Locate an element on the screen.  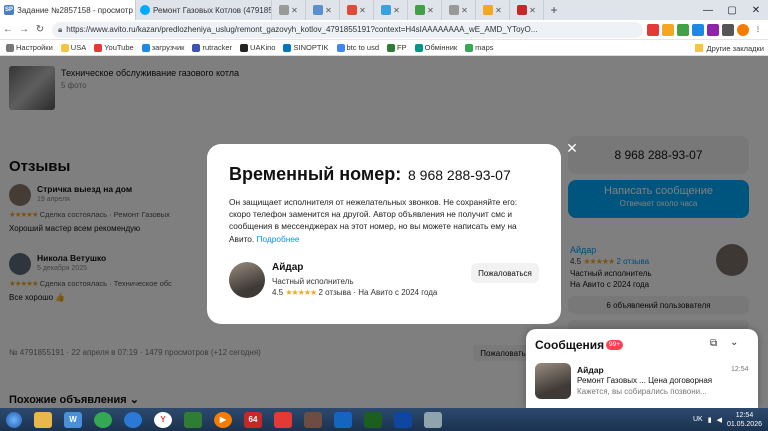
chat-name: Айдар is located at coordinates (590, 370).